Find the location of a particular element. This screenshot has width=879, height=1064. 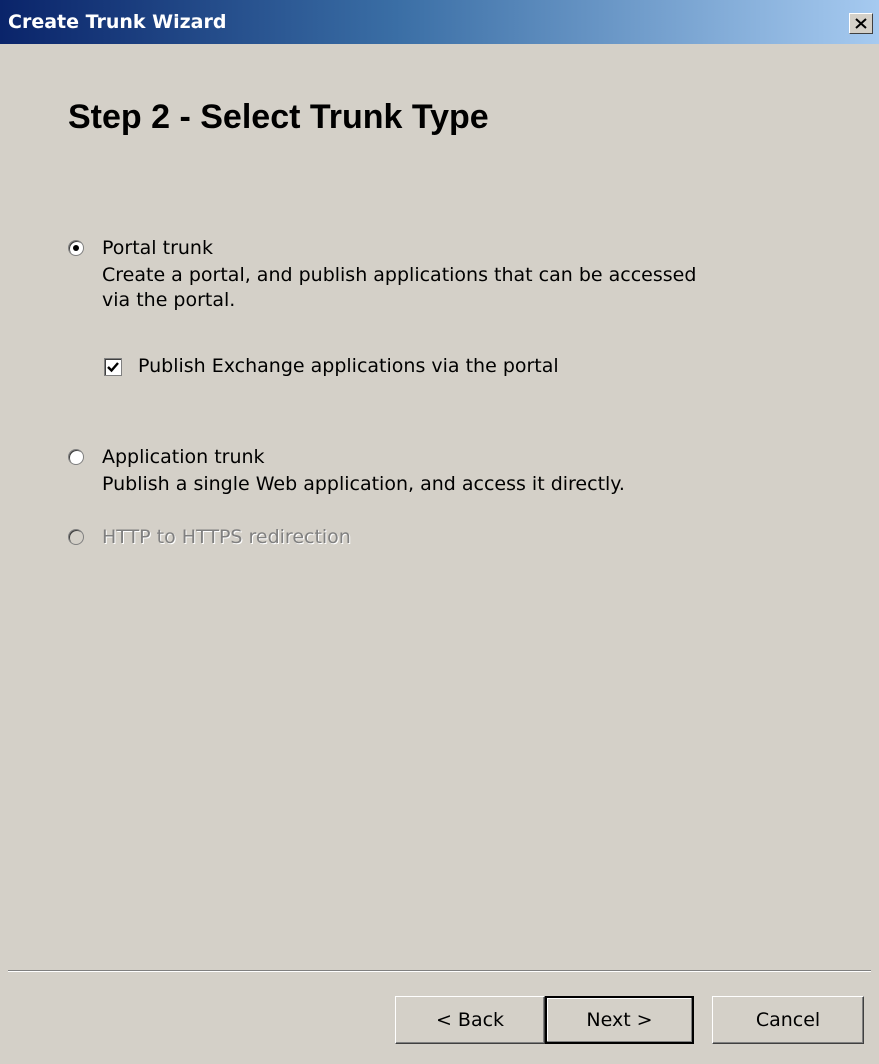

portal-trunk-radio is located at coordinates (76, 248).